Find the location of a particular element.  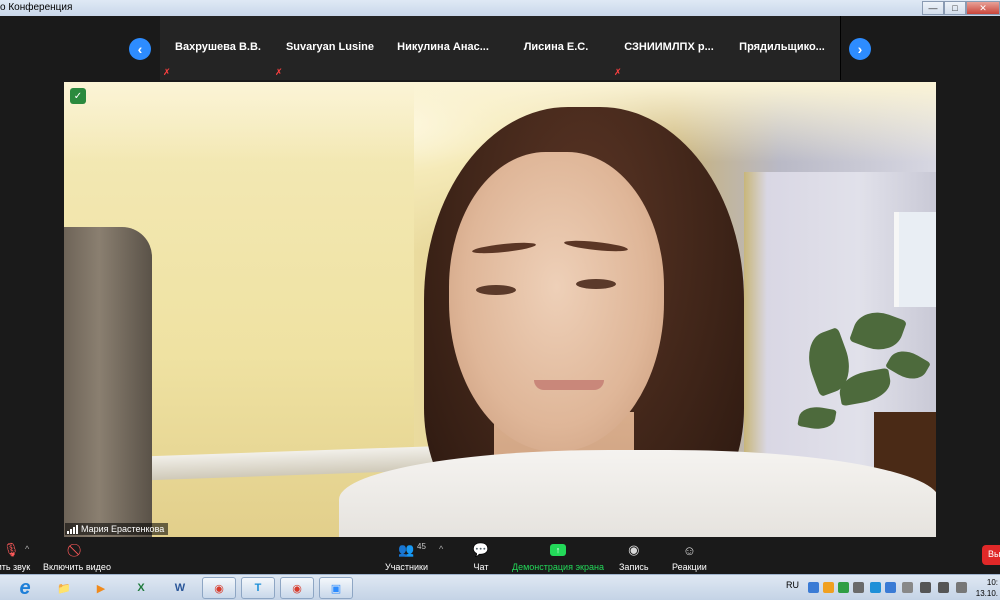

participants-options-caret-icon: ^ is located at coordinates (441, 549).